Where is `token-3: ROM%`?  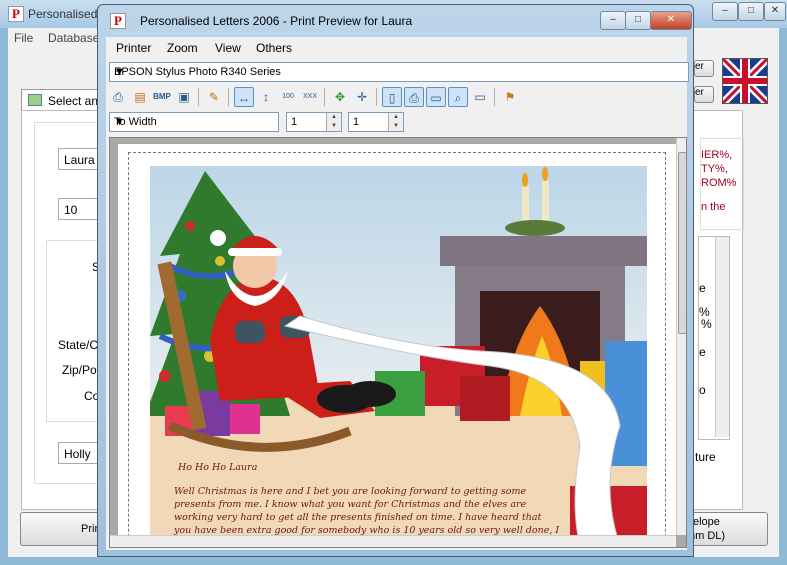
token-3: ROM% is located at coordinates (719, 183).